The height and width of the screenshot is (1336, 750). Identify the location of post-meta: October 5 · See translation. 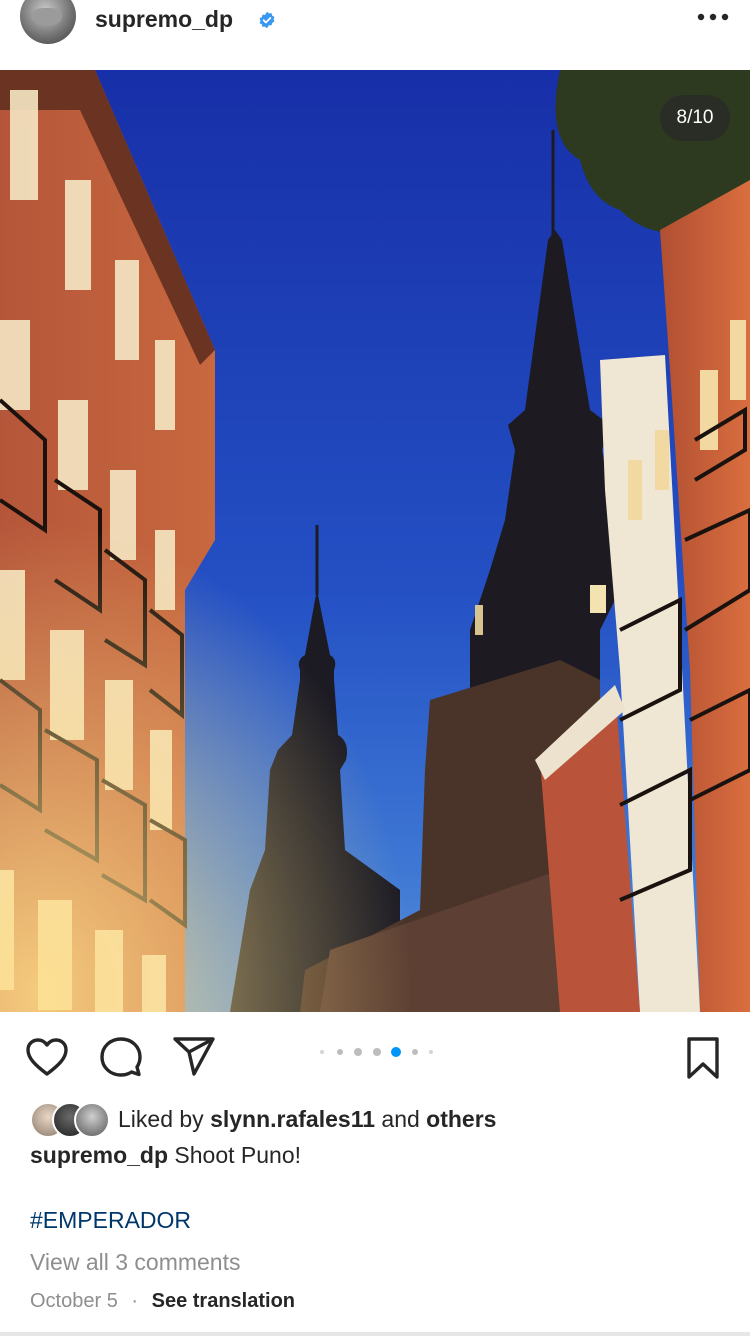
(162, 1301).